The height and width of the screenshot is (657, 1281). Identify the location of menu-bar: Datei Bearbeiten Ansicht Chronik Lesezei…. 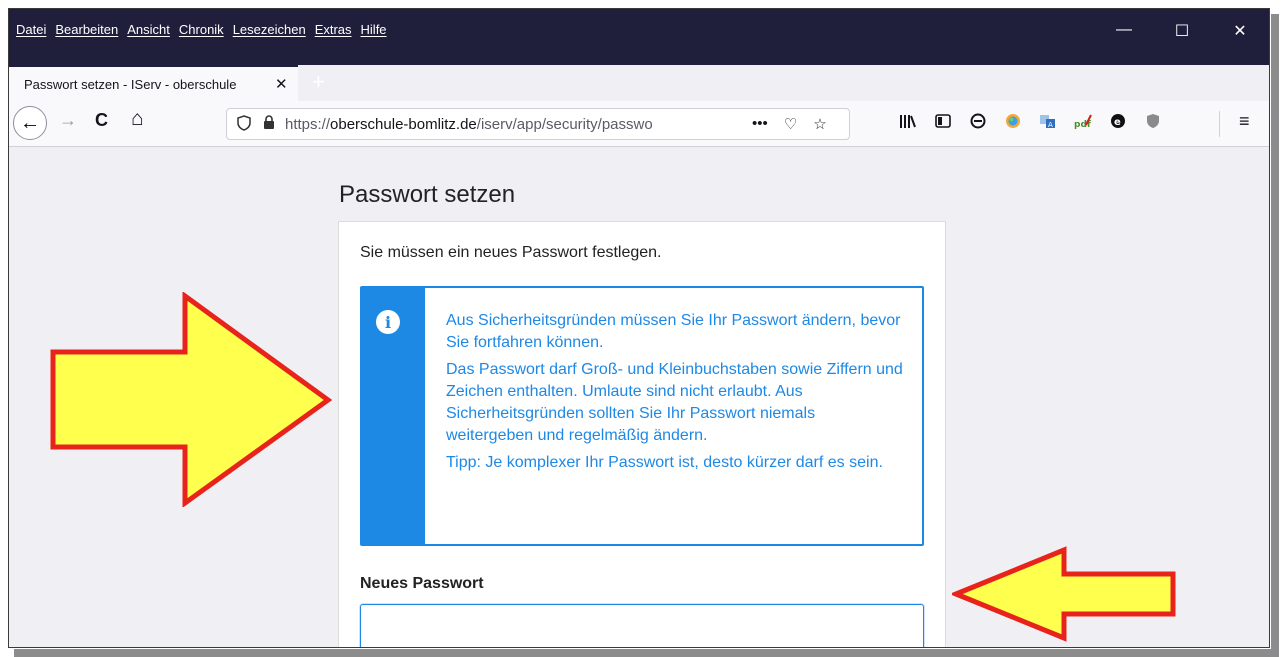
(639, 37).